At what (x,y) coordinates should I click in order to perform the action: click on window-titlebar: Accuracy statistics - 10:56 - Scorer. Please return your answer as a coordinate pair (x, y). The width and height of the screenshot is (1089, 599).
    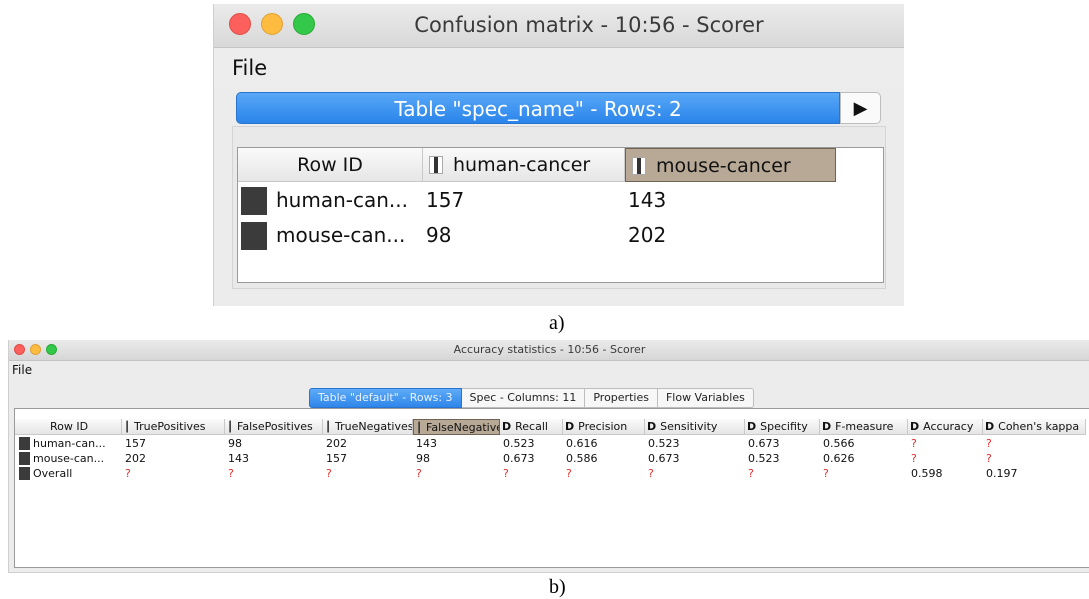
    Looking at the image, I should click on (549, 350).